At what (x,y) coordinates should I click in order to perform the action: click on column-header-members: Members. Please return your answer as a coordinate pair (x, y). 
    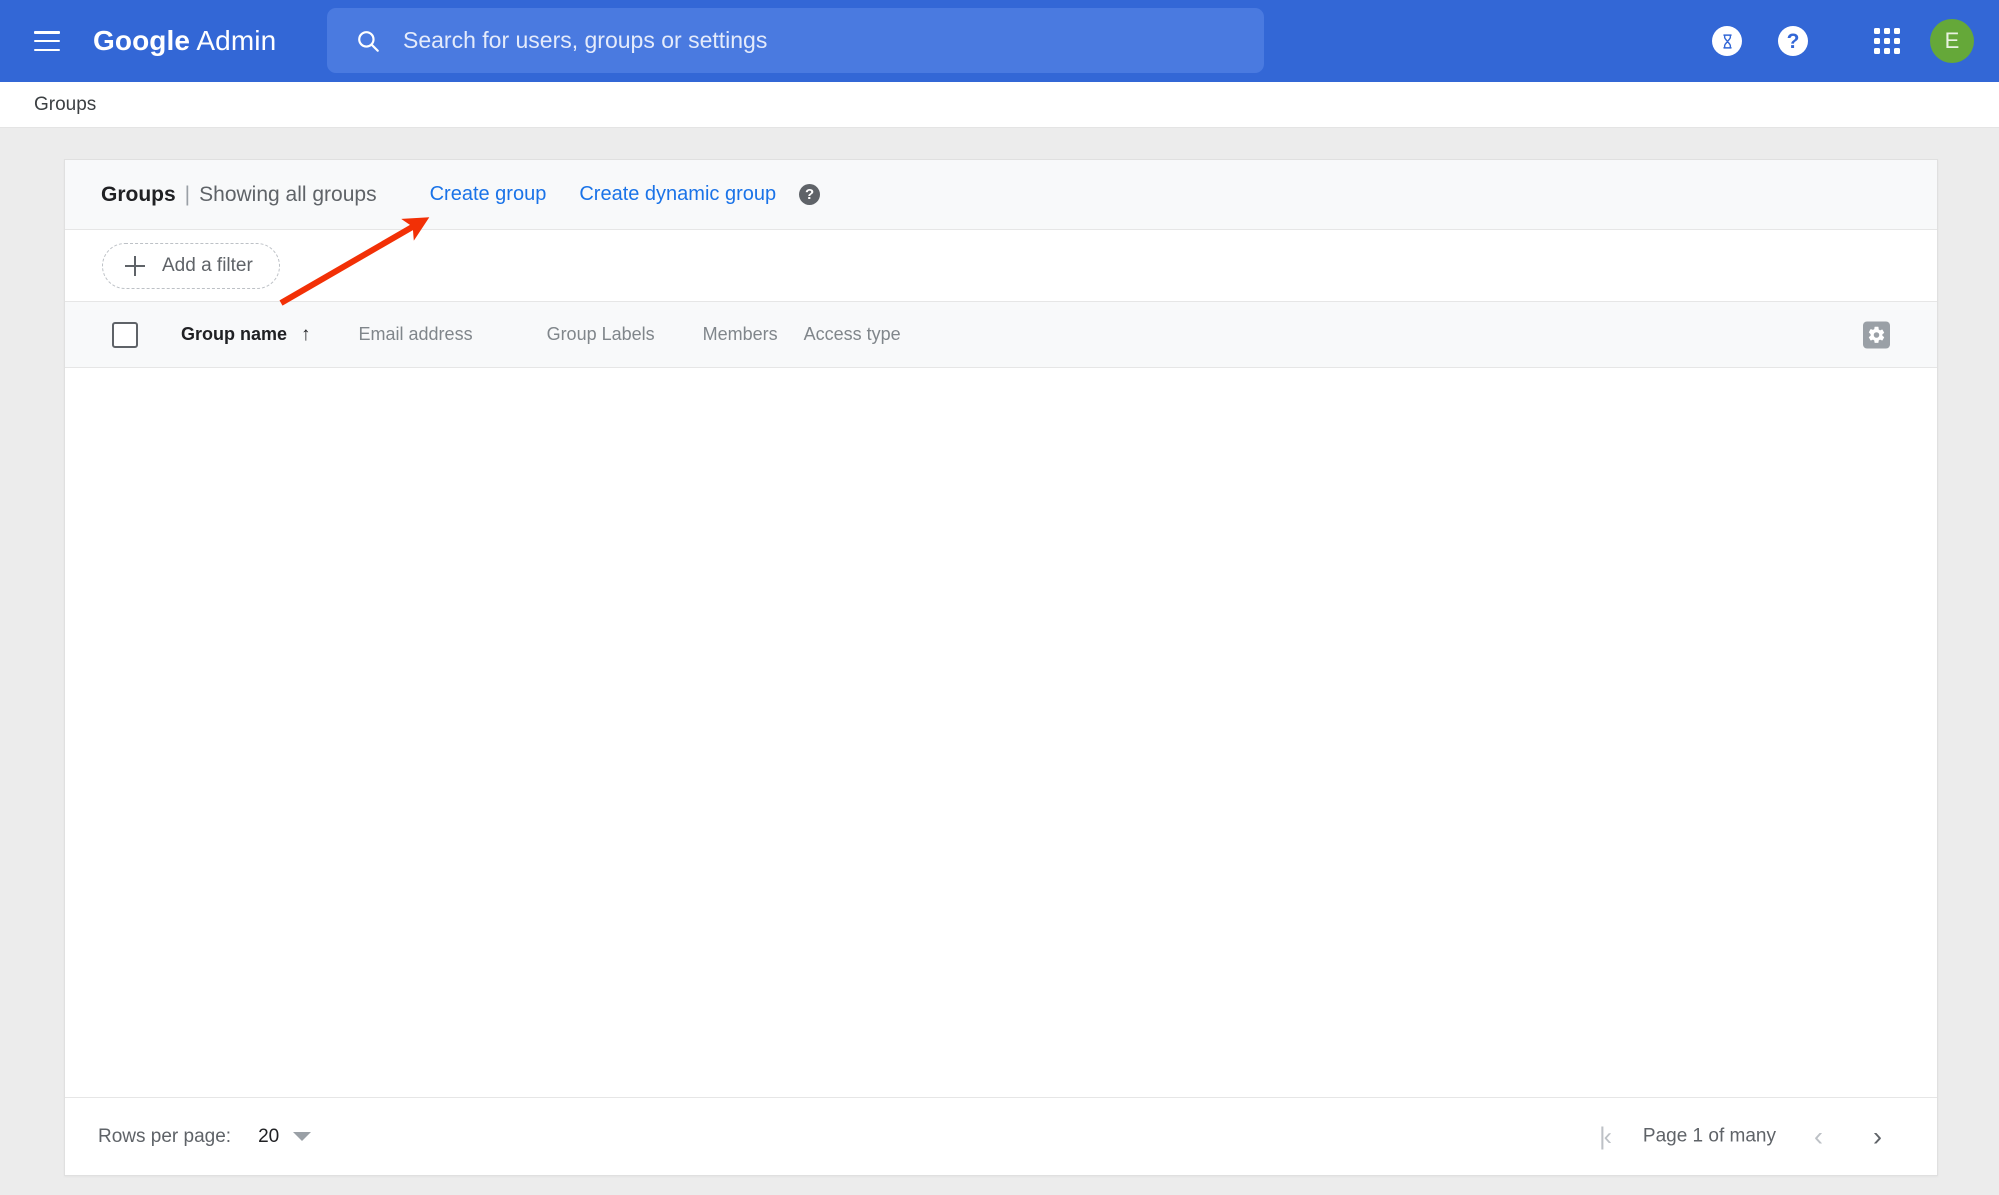
    Looking at the image, I should click on (740, 334).